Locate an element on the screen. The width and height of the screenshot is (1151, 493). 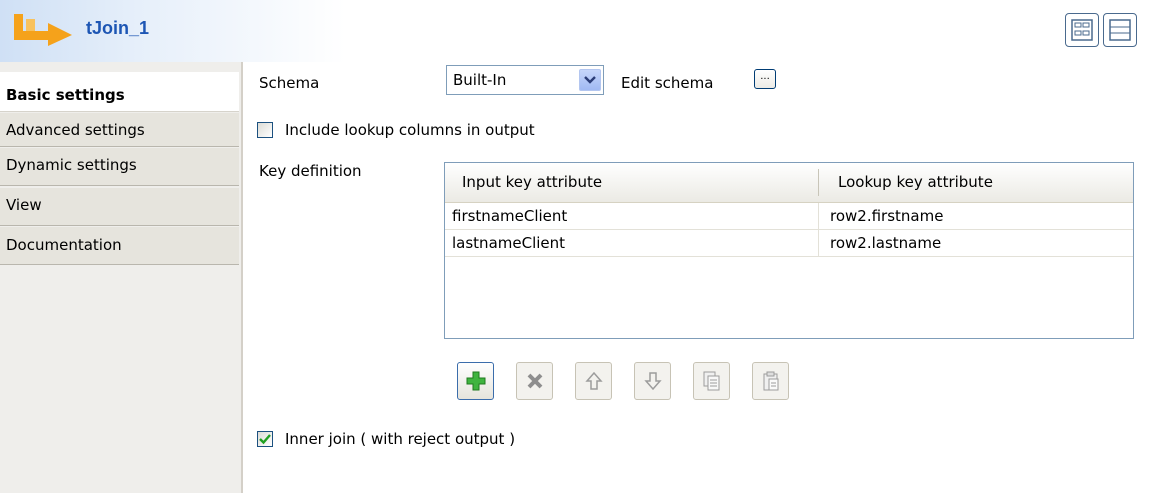
input-key-cell: lastnameClient is located at coordinates (508, 243).